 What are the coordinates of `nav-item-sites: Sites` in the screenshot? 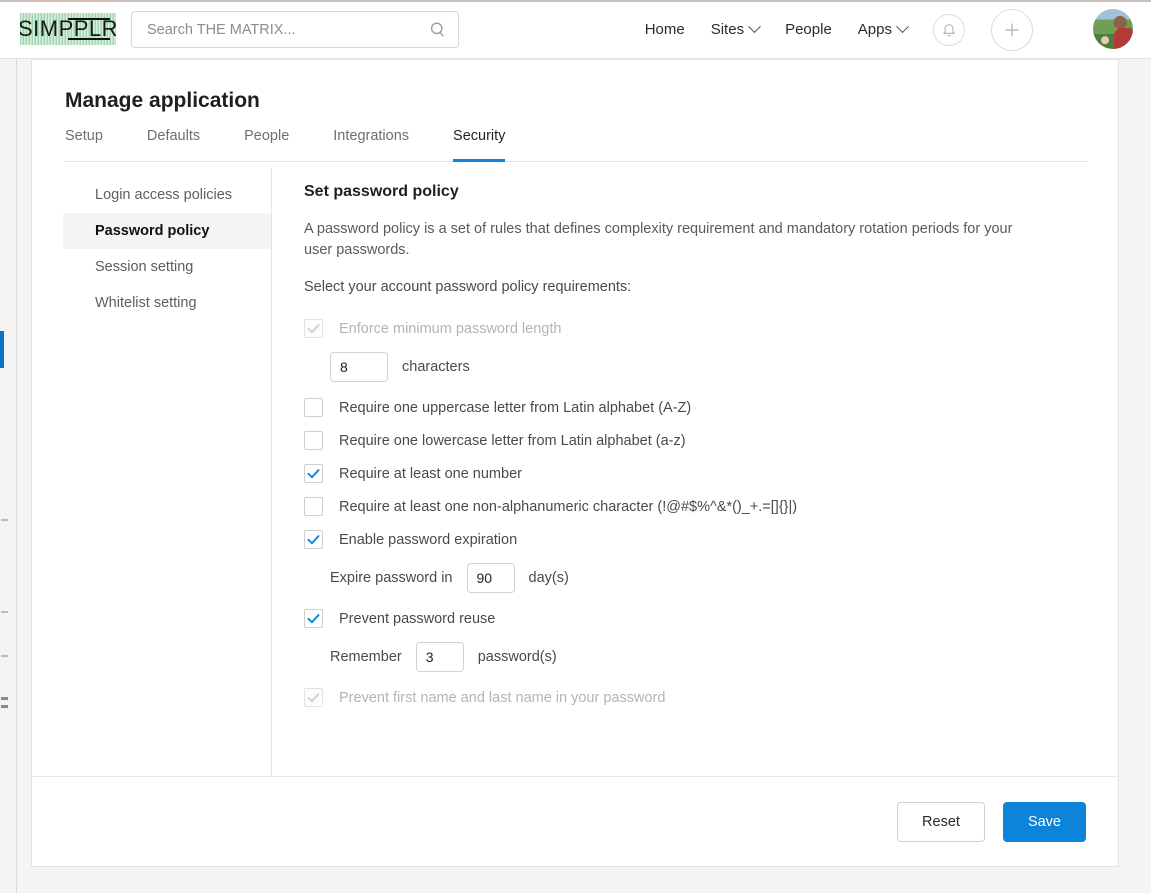 It's located at (735, 29).